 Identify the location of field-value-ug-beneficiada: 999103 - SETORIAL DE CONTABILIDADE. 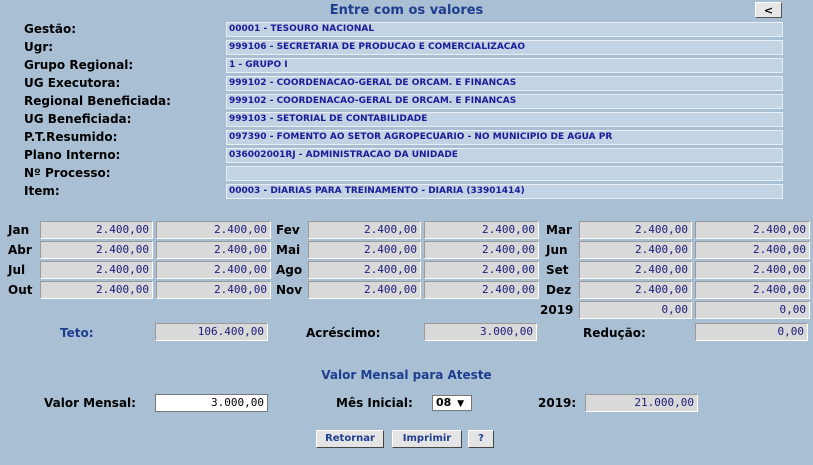
(504, 119).